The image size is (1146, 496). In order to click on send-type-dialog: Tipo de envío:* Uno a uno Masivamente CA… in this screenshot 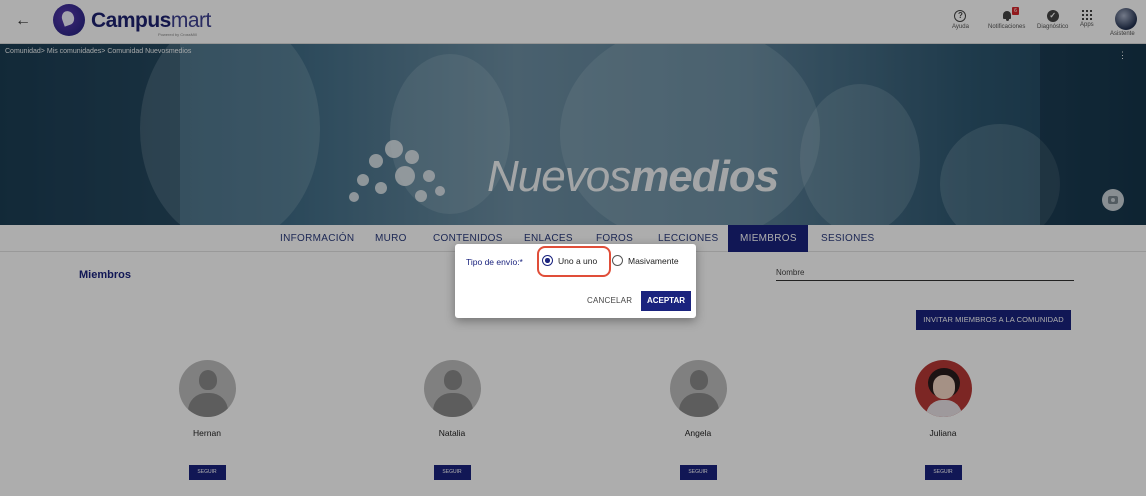, I will do `click(575, 281)`.